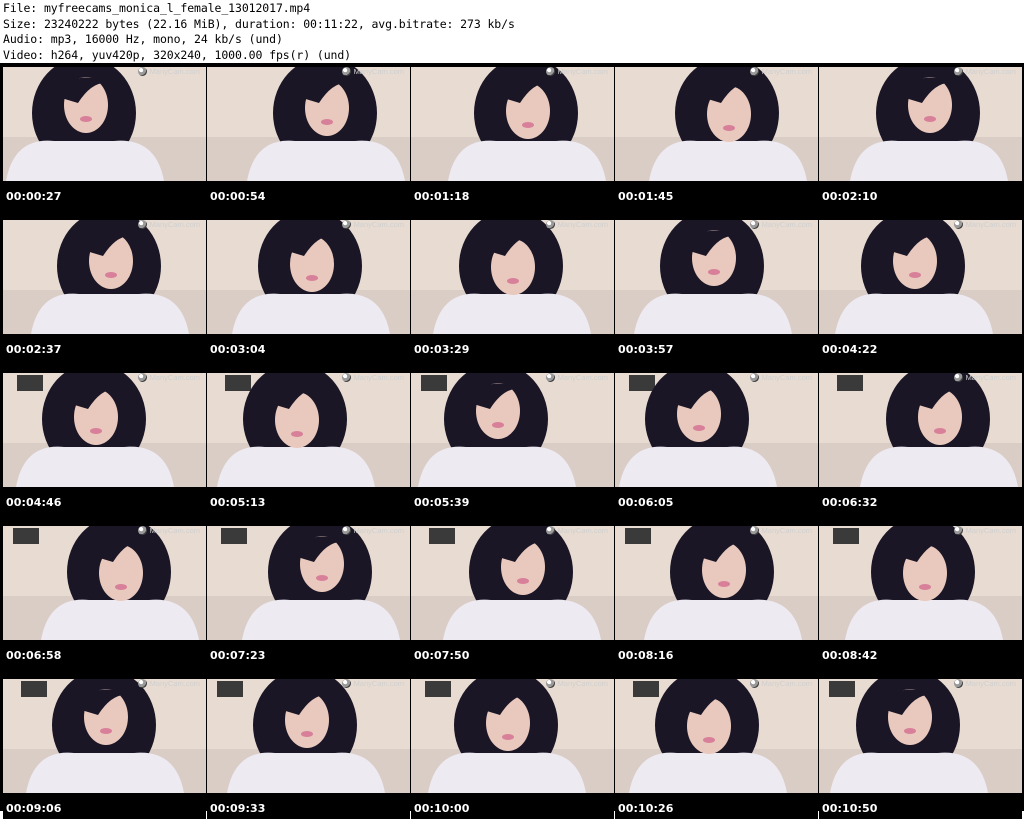  I want to click on thumbnail-tile: ManyCam.com 00:09:06, so click(104, 747).